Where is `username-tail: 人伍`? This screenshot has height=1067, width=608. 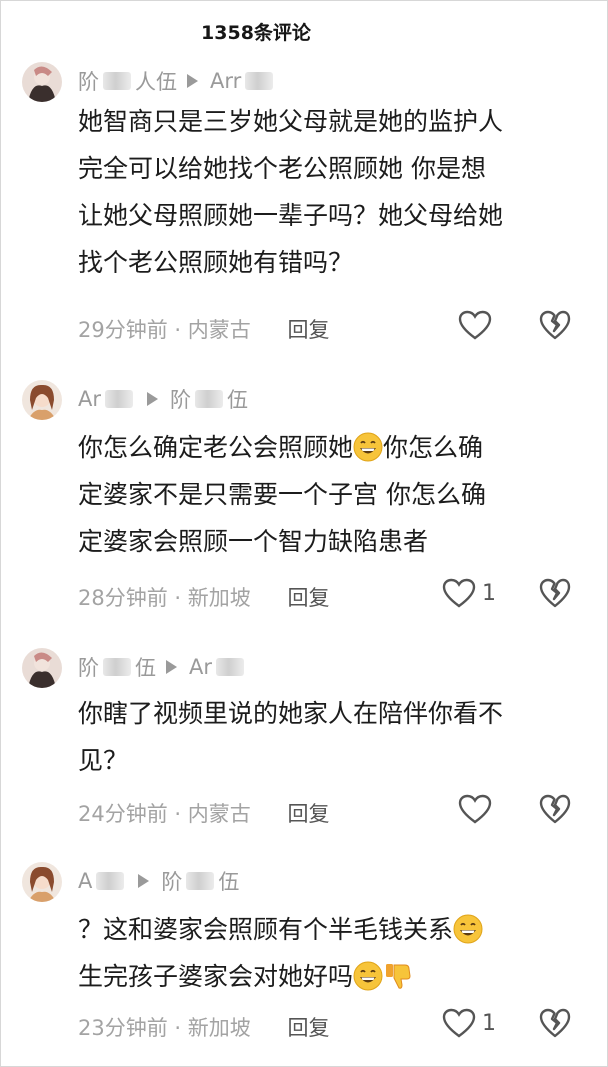 username-tail: 人伍 is located at coordinates (156, 81).